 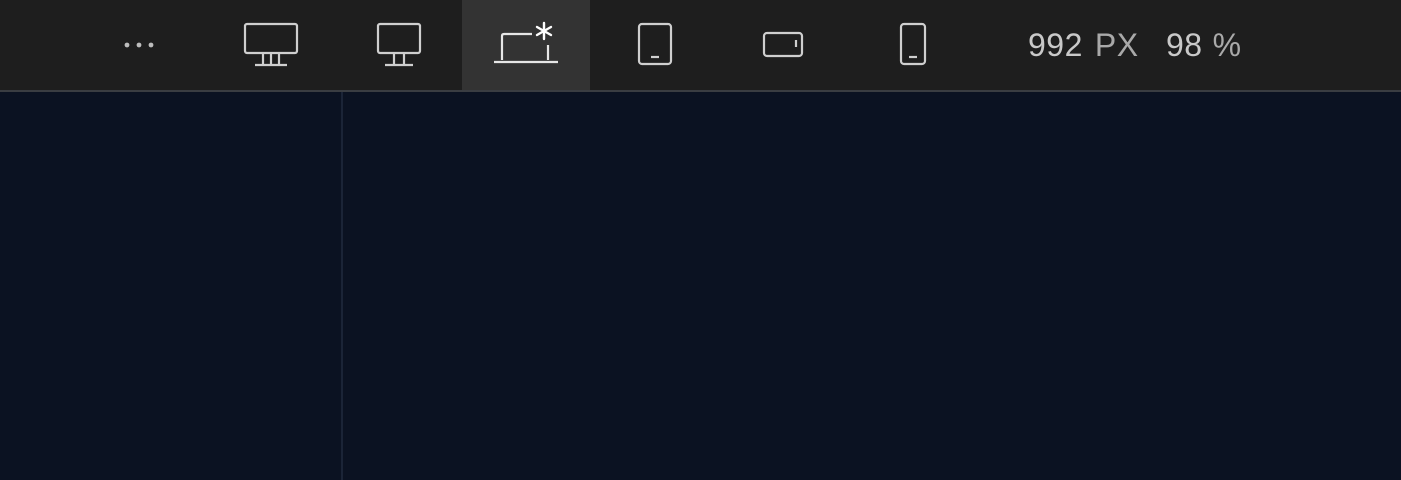 What do you see at coordinates (1055, 44) in the screenshot?
I see `canvas-width-value: 992` at bounding box center [1055, 44].